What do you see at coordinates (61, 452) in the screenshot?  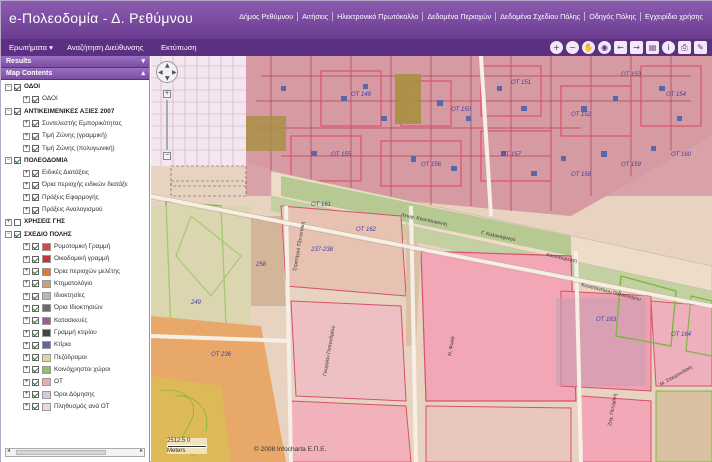 I see `scrollbar-thumb` at bounding box center [61, 452].